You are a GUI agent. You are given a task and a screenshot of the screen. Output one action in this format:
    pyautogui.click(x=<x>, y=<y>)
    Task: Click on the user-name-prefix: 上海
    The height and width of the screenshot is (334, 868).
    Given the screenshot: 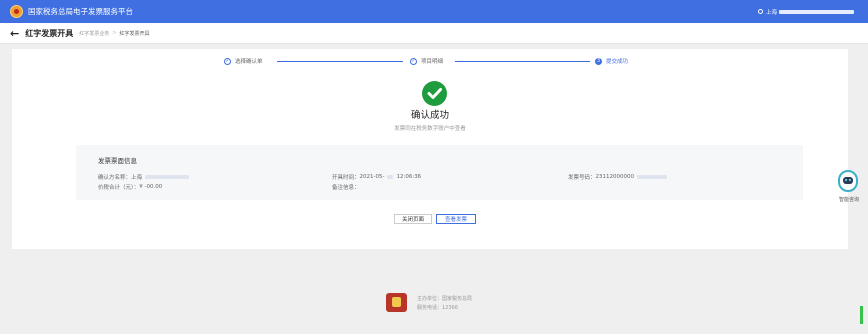 What is the action you would take?
    pyautogui.click(x=771, y=12)
    